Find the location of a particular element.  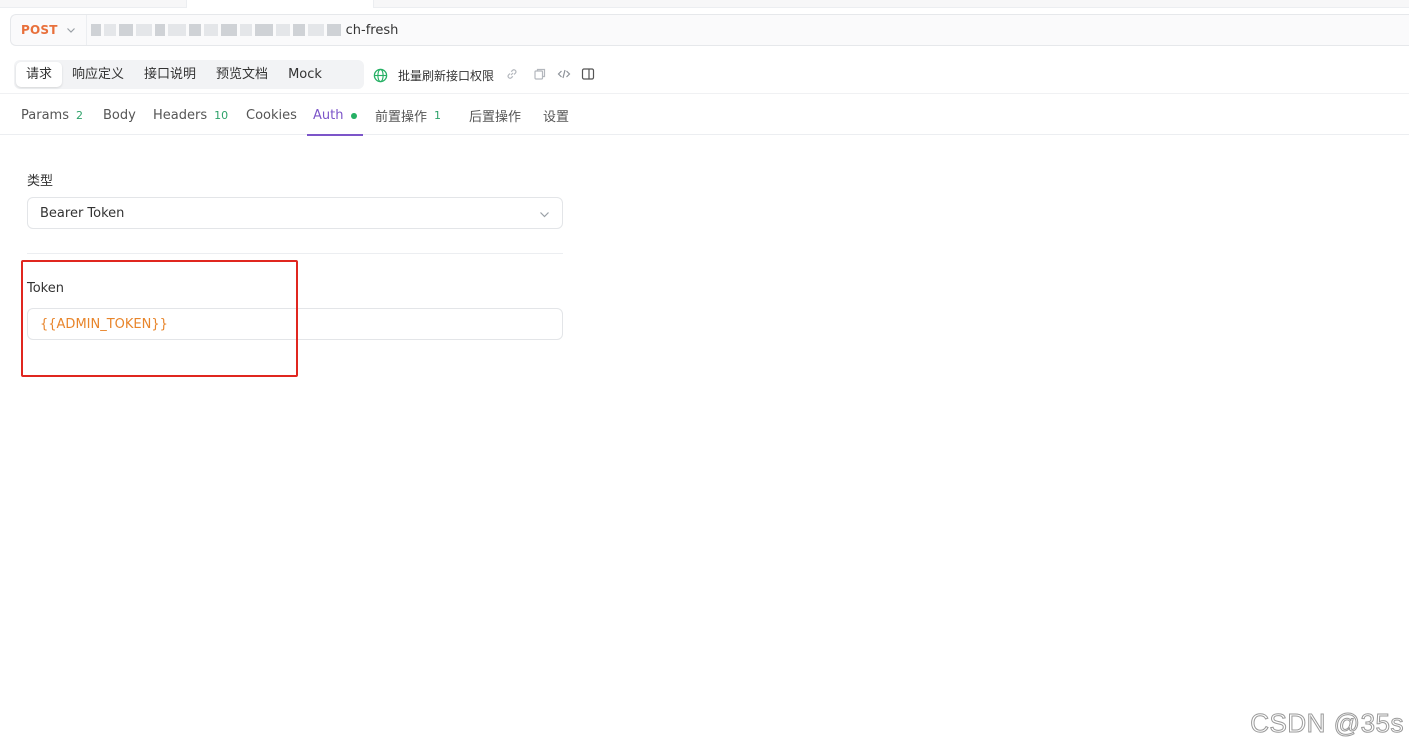

bulk-refresh-label: 批量刷新接口权限 is located at coordinates (446, 75).